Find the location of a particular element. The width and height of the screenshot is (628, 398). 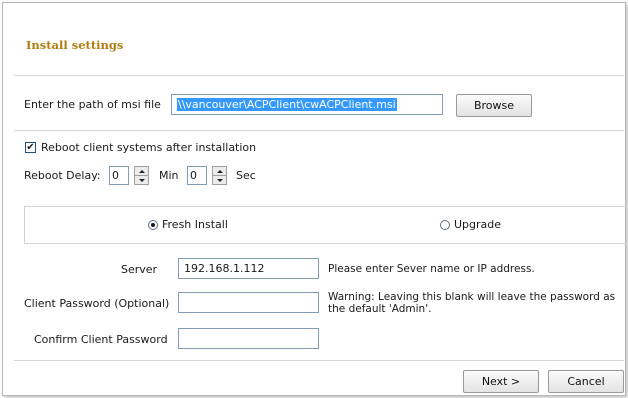

client-password-input is located at coordinates (248, 302).